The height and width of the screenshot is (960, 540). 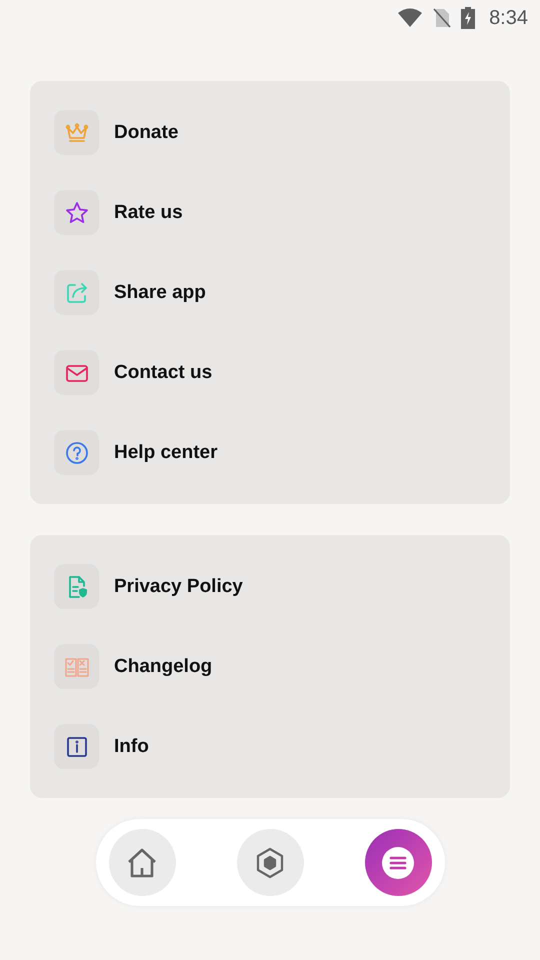 I want to click on menu-tab, so click(x=398, y=862).